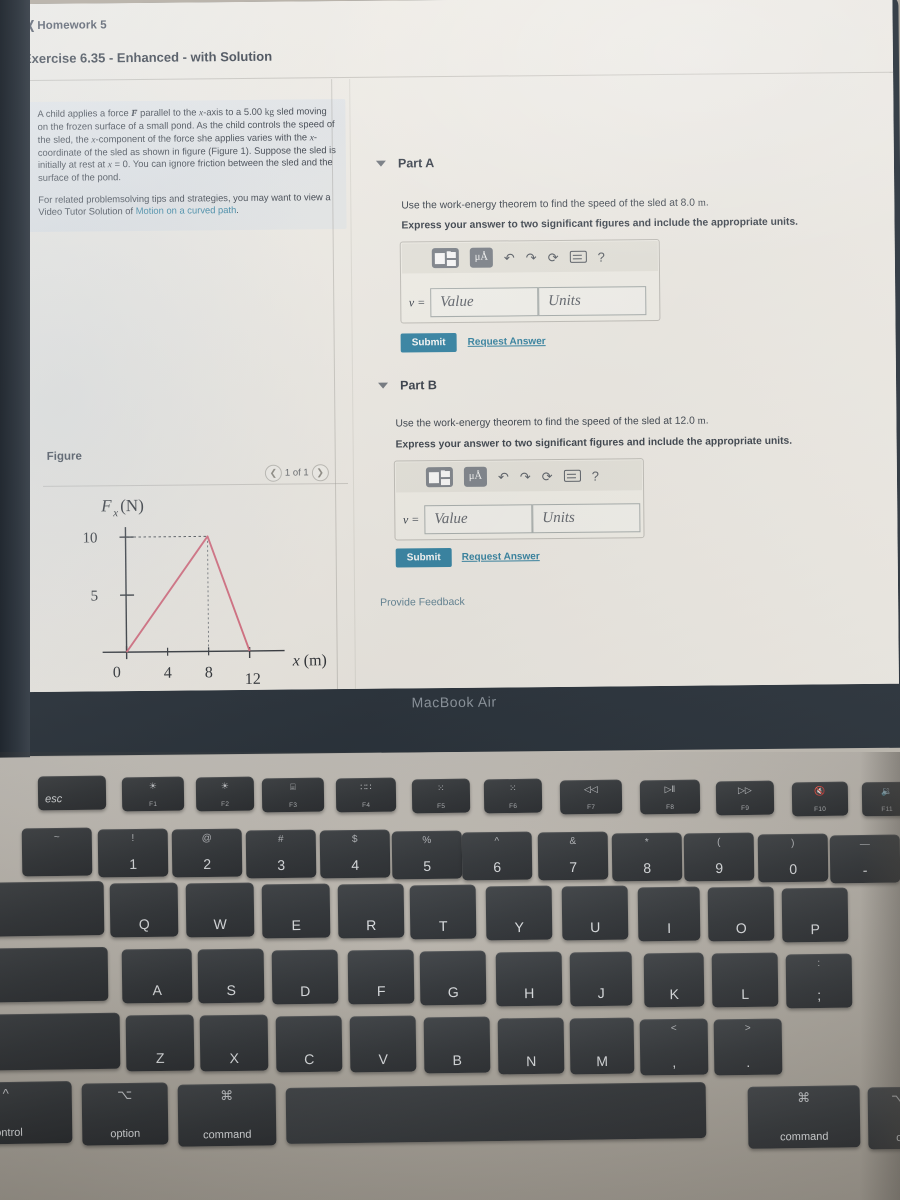  I want to click on key-f6: ⁙ F6, so click(513, 796).